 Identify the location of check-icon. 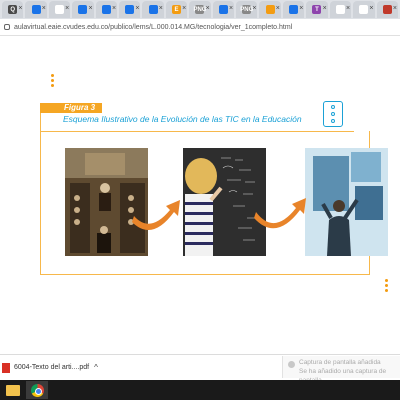
(291, 364).